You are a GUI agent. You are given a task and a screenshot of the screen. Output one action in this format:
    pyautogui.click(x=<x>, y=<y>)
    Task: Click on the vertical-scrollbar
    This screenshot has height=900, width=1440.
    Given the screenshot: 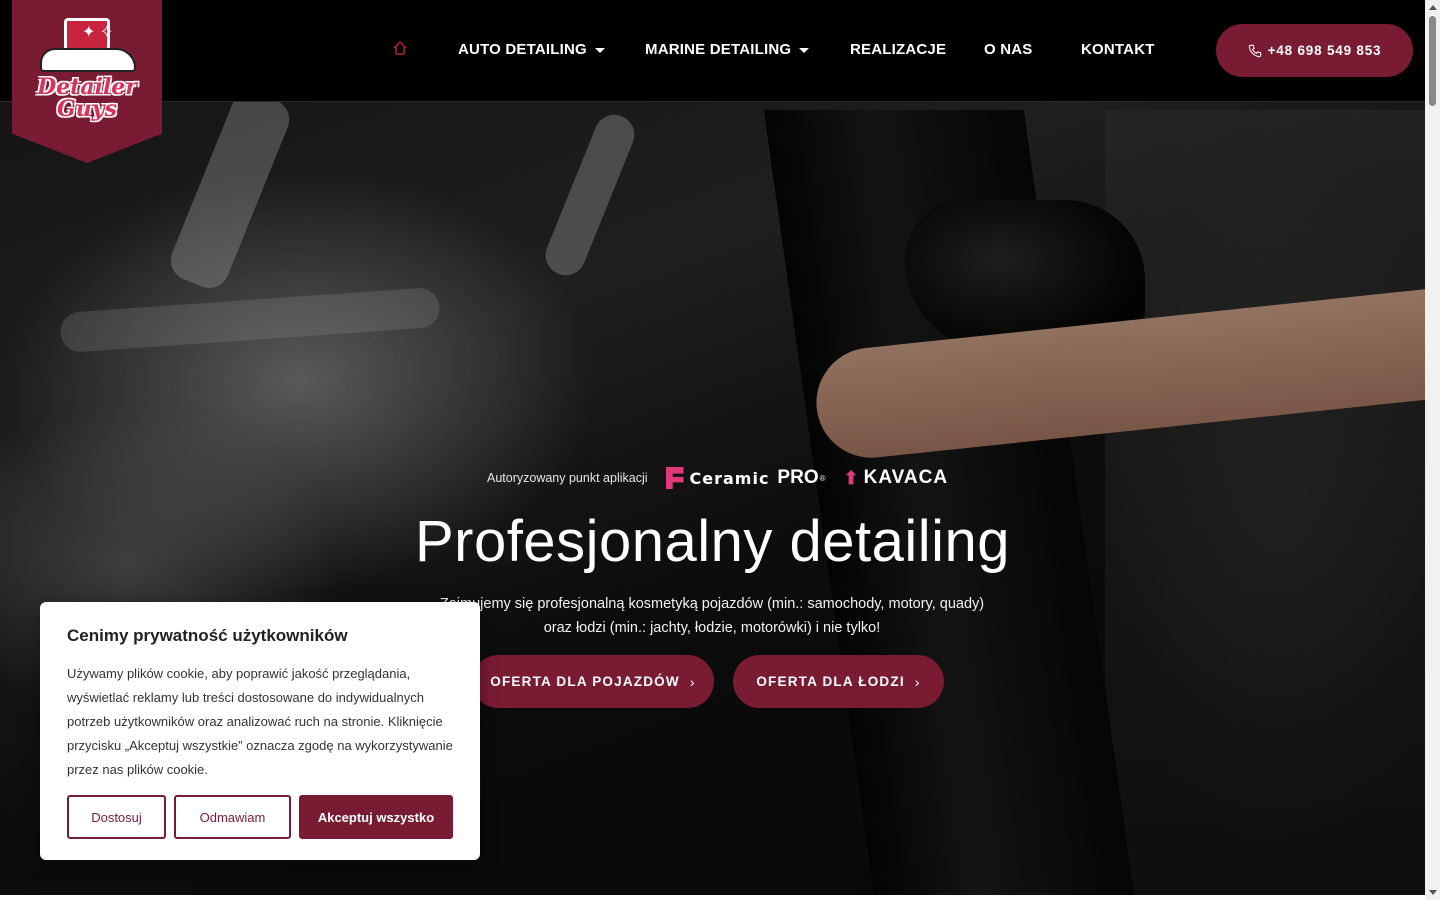 What is the action you would take?
    pyautogui.click(x=1432, y=450)
    